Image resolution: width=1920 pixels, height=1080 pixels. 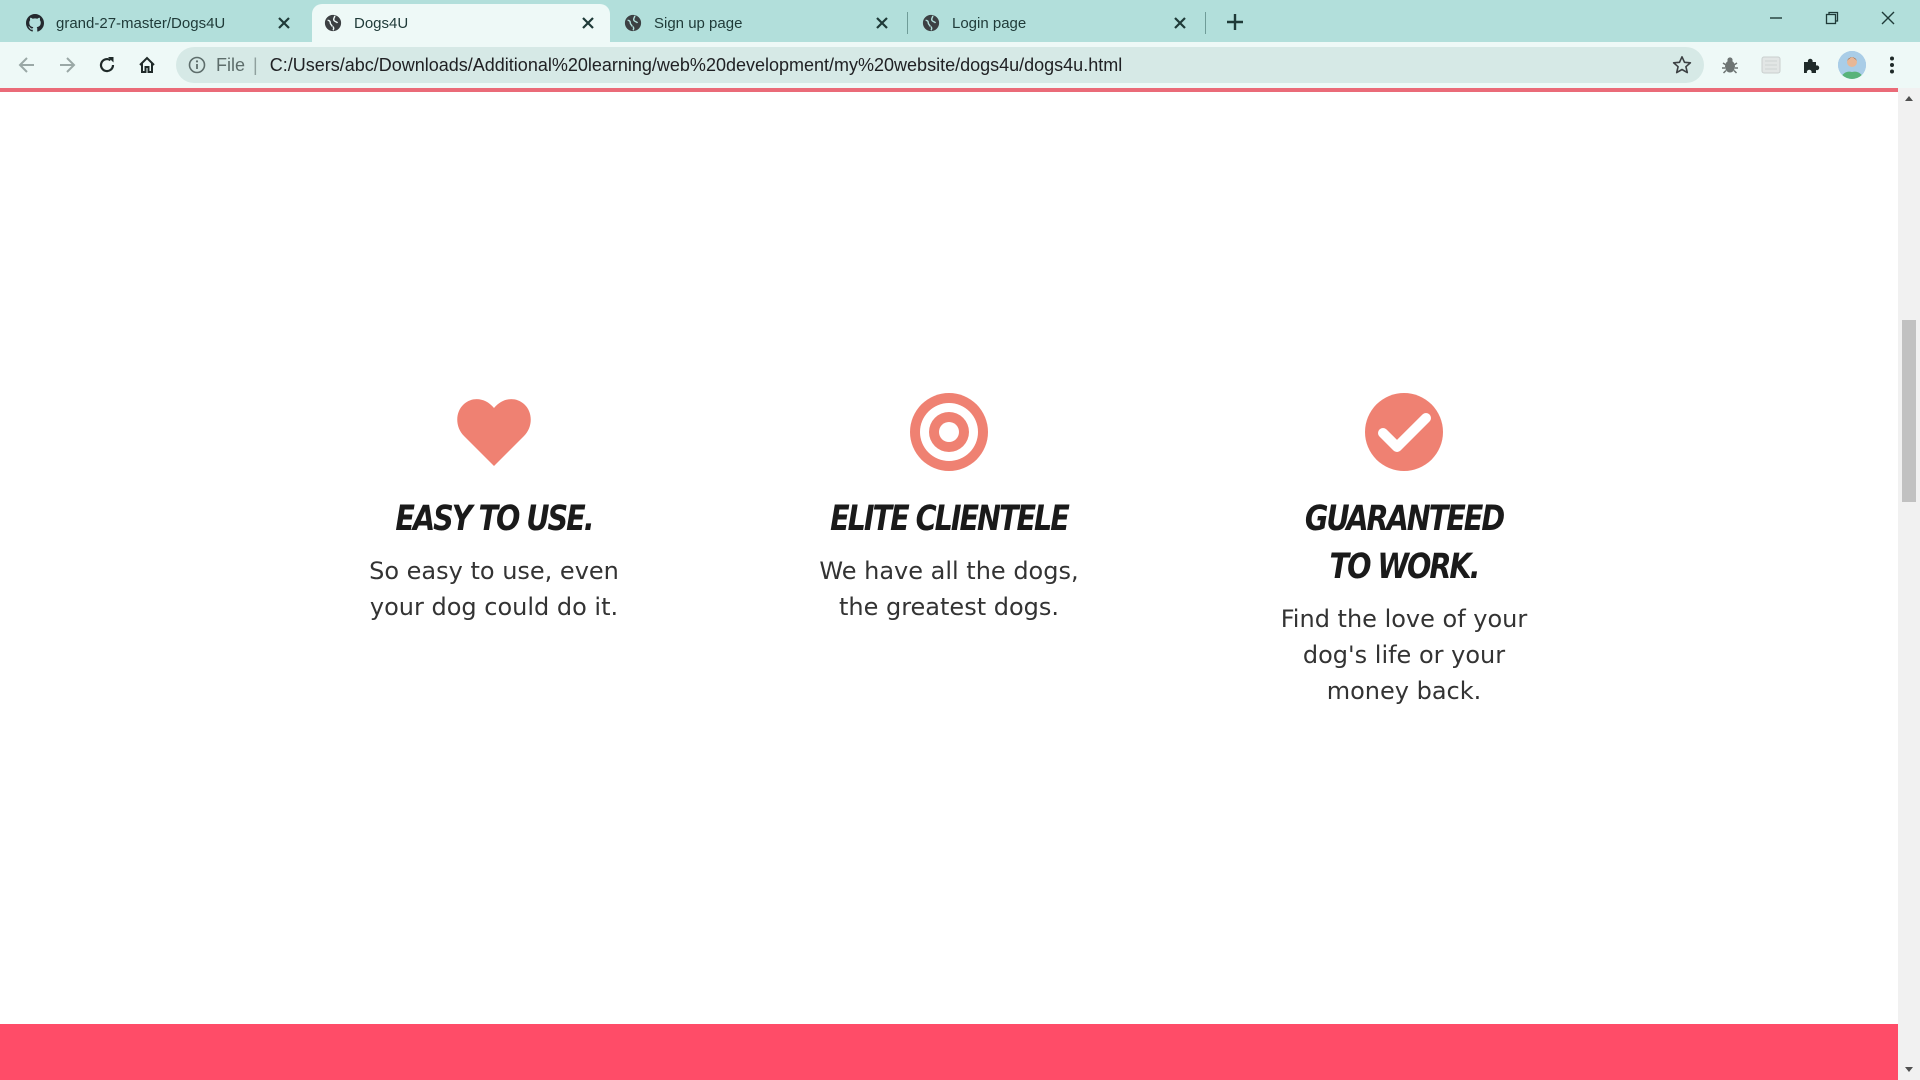 What do you see at coordinates (698, 23) in the screenshot?
I see `tab-title: Sign up page` at bounding box center [698, 23].